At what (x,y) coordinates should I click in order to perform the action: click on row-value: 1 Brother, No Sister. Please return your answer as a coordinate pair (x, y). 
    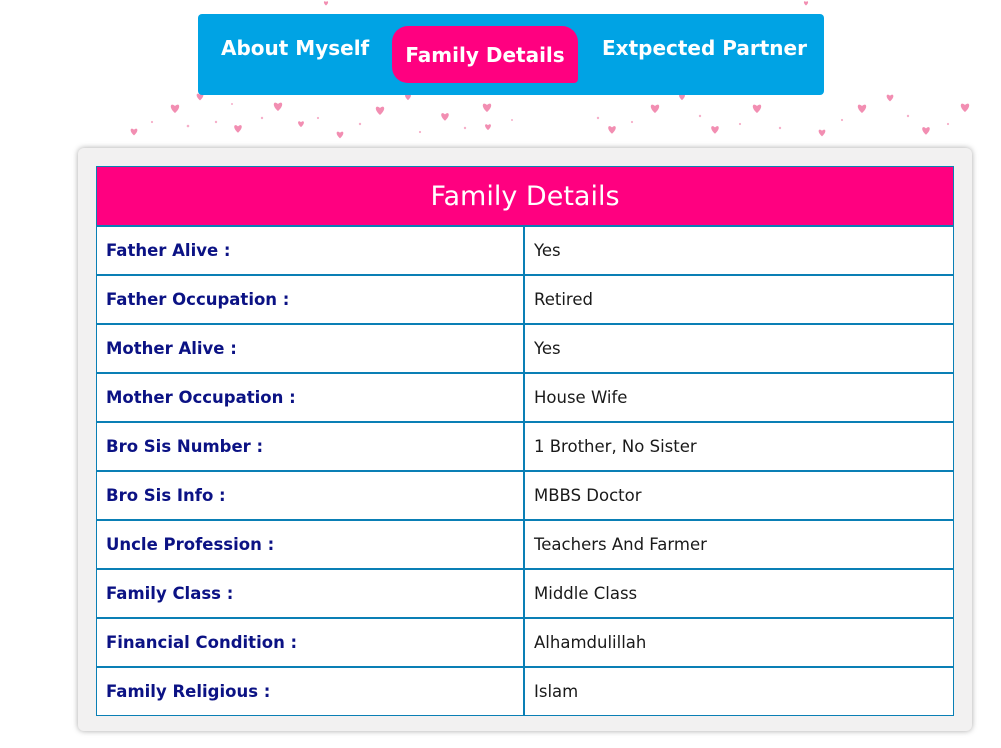
    Looking at the image, I should click on (738, 446).